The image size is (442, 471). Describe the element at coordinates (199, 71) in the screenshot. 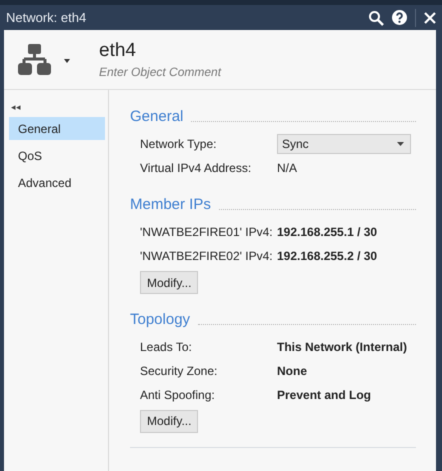

I see `comment-field: Enter Object Comment` at that location.